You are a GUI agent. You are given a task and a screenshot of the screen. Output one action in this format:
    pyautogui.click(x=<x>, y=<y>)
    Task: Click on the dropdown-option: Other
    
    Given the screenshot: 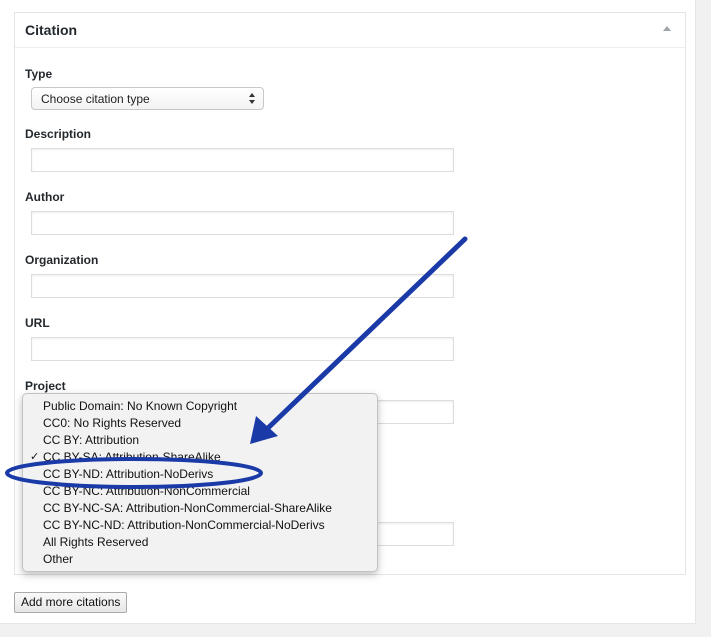 What is the action you would take?
    pyautogui.click(x=200, y=559)
    